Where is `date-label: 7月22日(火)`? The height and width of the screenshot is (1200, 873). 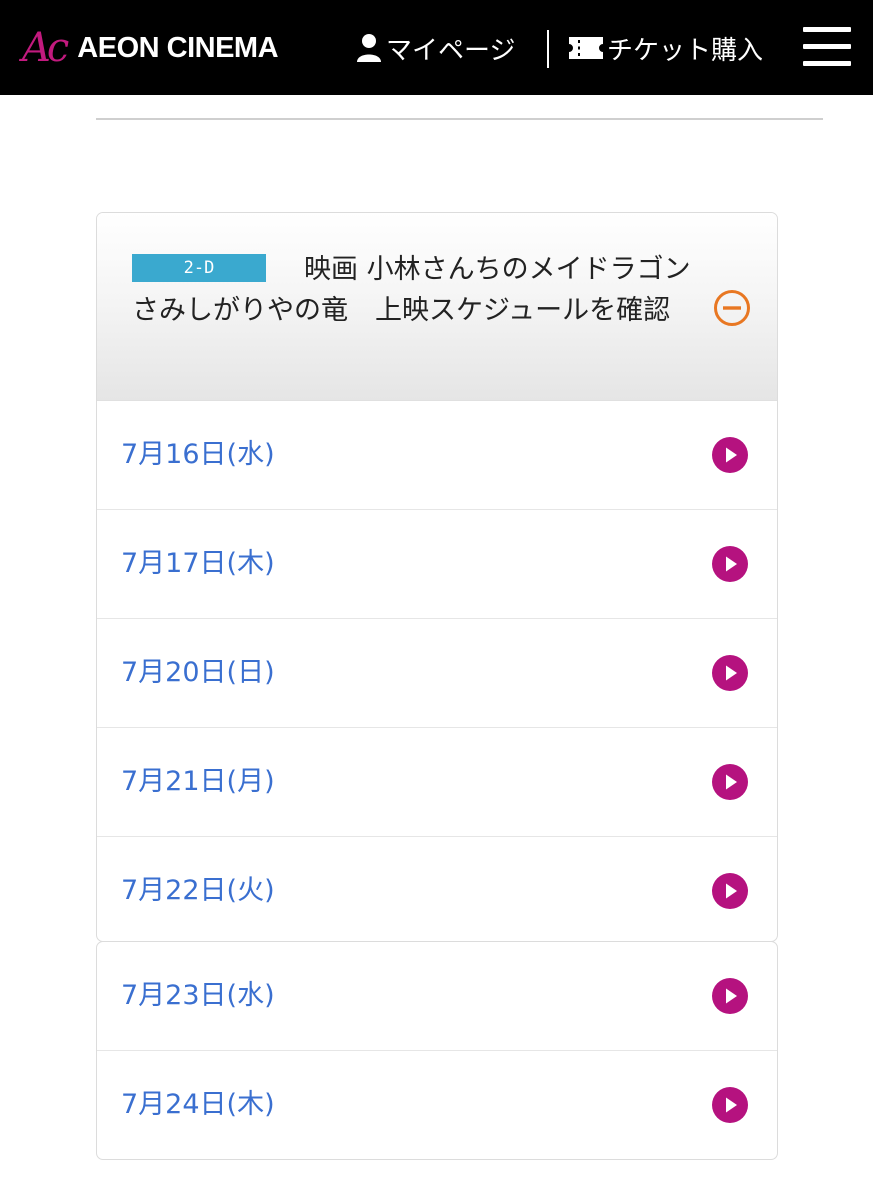 date-label: 7月22日(火) is located at coordinates (198, 890).